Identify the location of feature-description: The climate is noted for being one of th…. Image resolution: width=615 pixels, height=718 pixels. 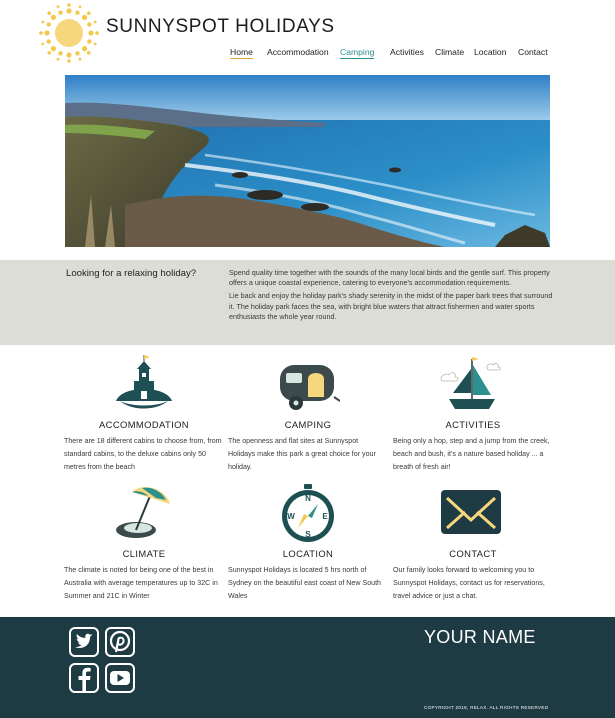
(141, 583).